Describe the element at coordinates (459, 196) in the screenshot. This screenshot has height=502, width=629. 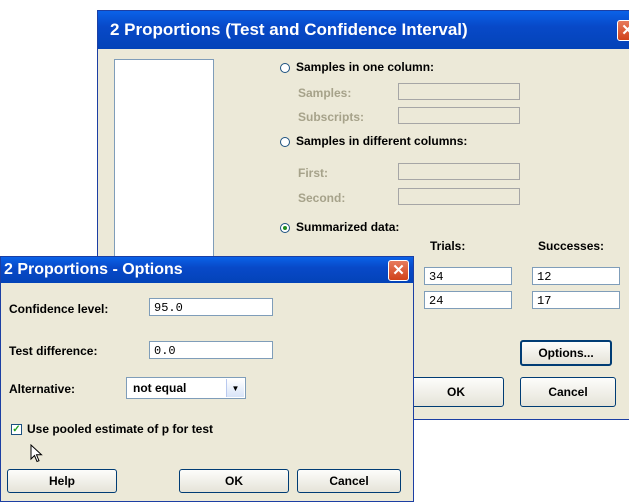
I see `second-field` at that location.